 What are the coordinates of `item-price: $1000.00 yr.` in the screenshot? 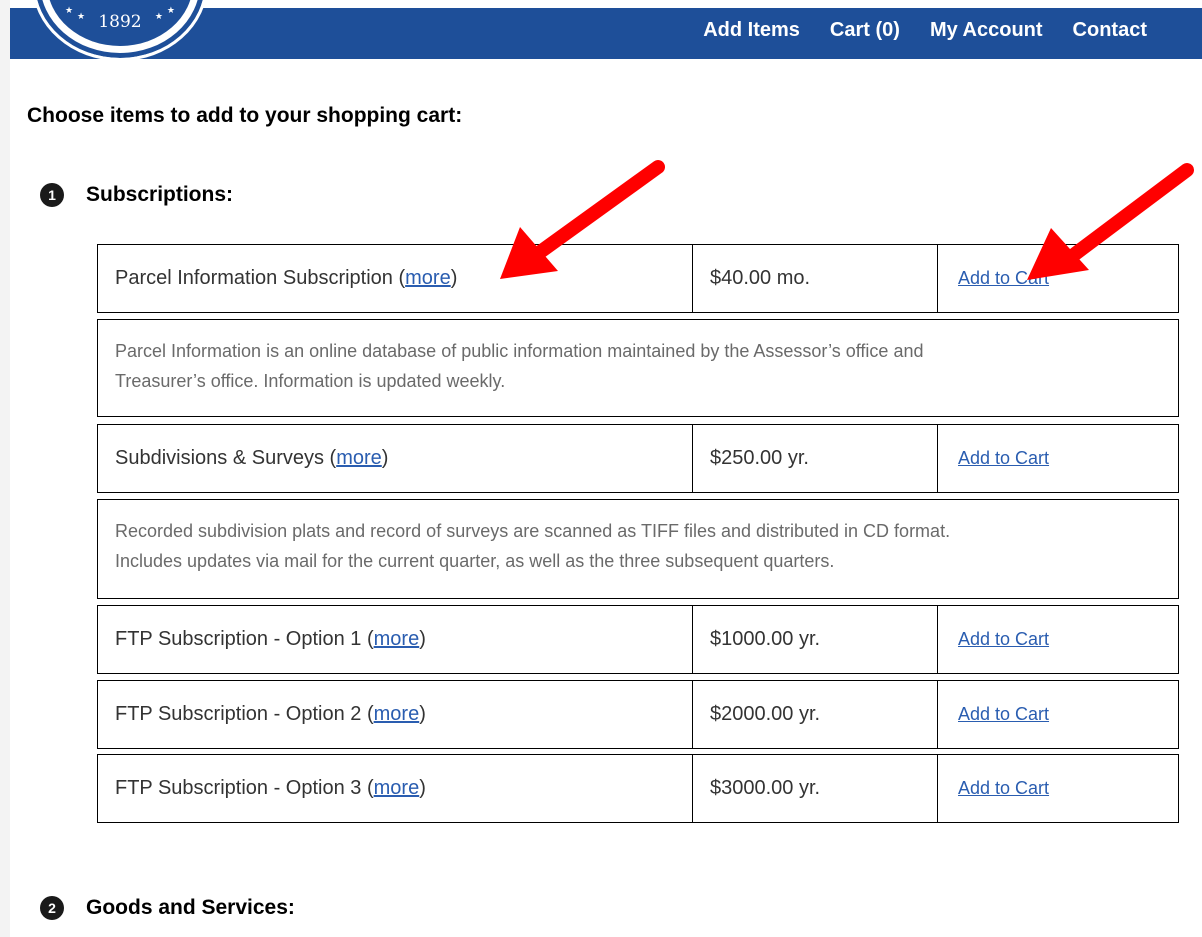 It's located at (815, 639).